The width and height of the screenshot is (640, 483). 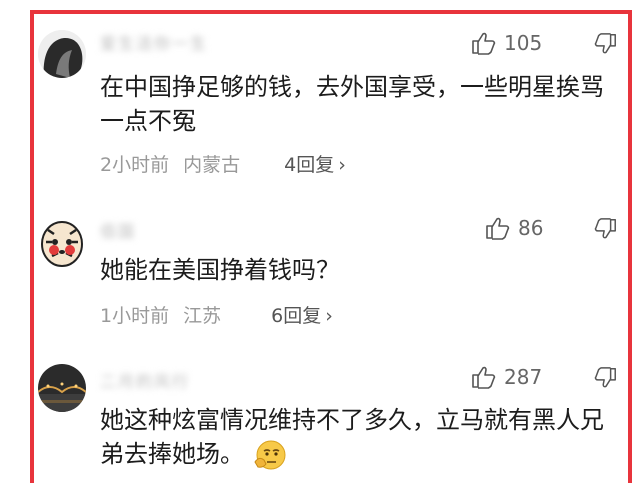 I want to click on comment-time: 2小时前, so click(x=135, y=165).